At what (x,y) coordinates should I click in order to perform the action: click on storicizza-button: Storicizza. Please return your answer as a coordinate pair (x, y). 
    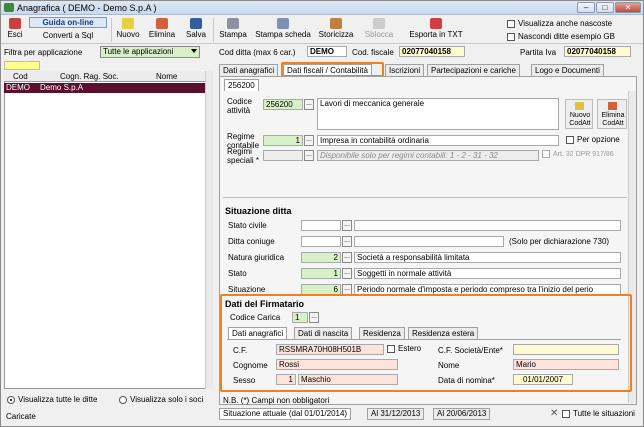
    Looking at the image, I should click on (336, 30).